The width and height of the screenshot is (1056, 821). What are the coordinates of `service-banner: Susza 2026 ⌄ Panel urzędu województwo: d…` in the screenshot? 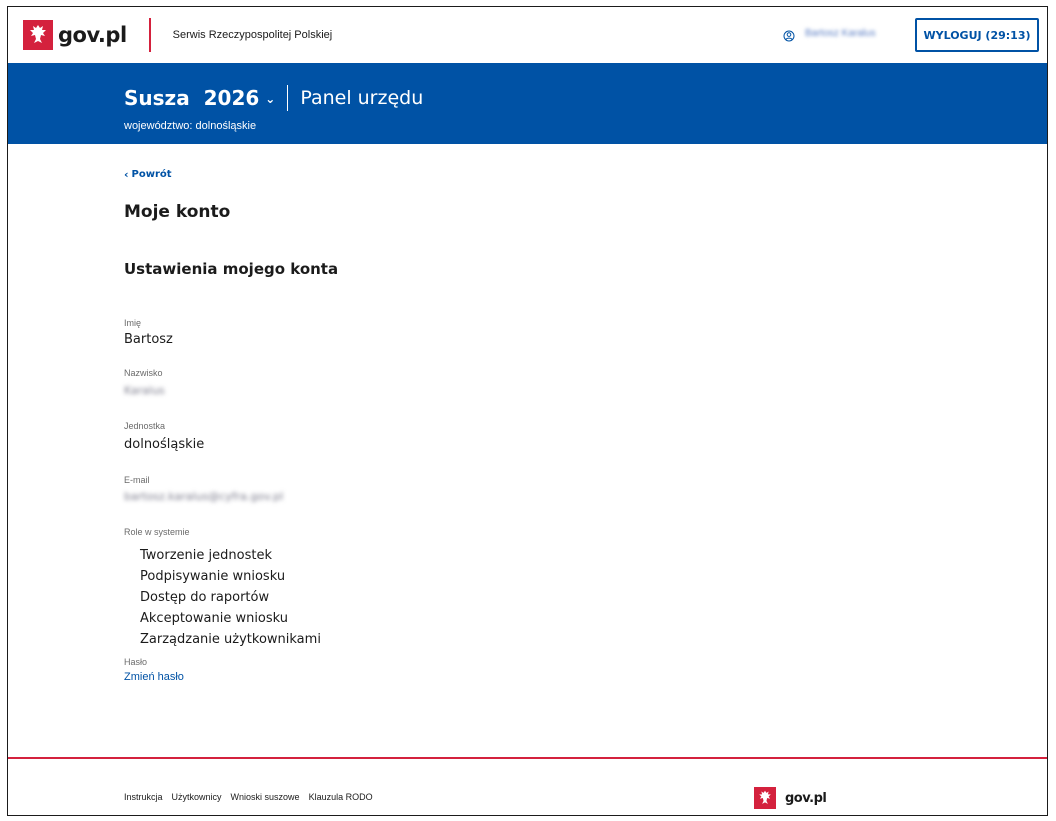 It's located at (527, 103).